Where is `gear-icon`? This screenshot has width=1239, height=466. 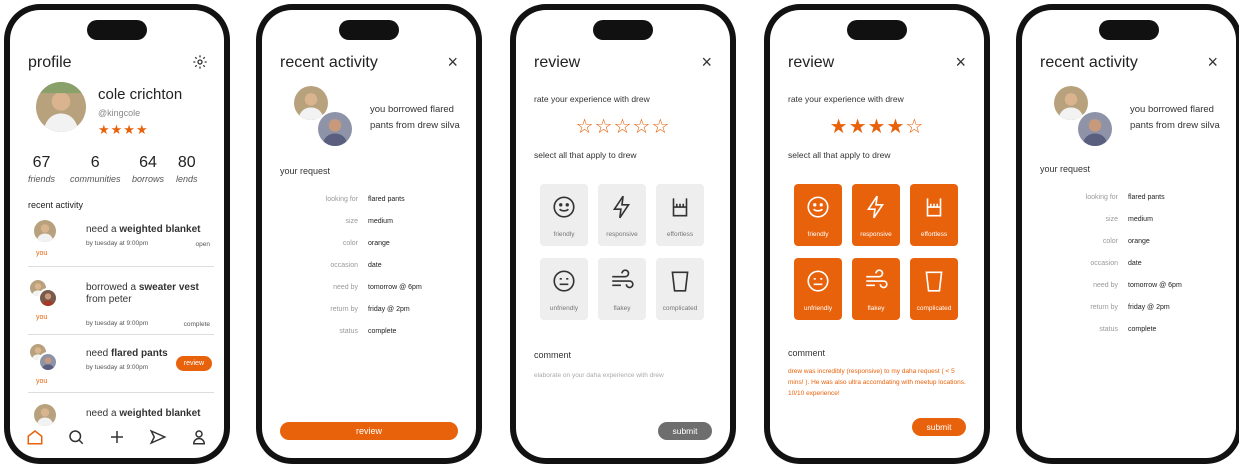
gear-icon is located at coordinates (200, 64).